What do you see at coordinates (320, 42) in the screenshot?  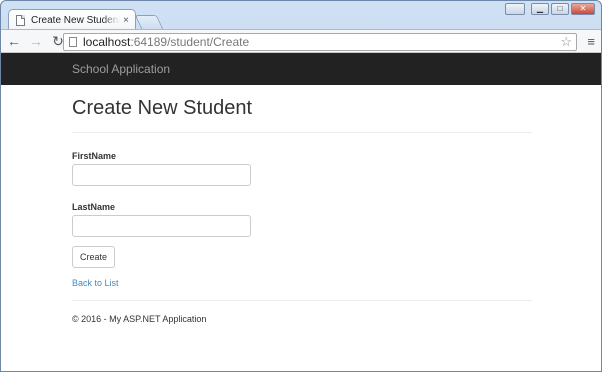 I see `address-bar: localhost:64189/student/Create ☆` at bounding box center [320, 42].